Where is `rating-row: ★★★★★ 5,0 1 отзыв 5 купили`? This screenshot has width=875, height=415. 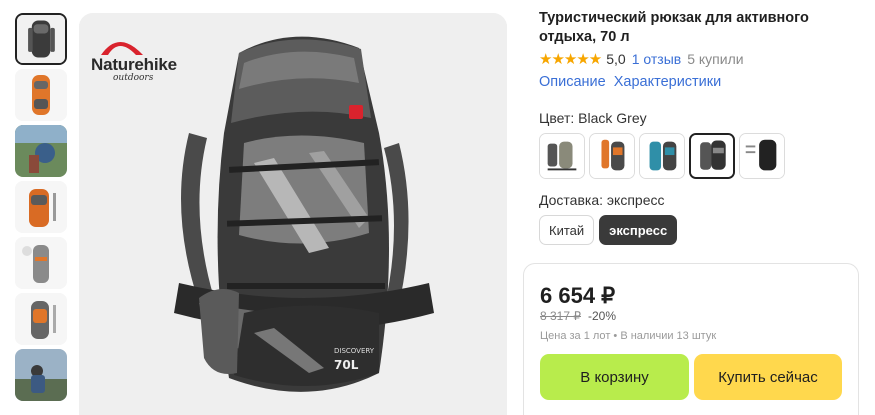
rating-row: ★★★★★ 5,0 1 отзыв 5 купили is located at coordinates (641, 59).